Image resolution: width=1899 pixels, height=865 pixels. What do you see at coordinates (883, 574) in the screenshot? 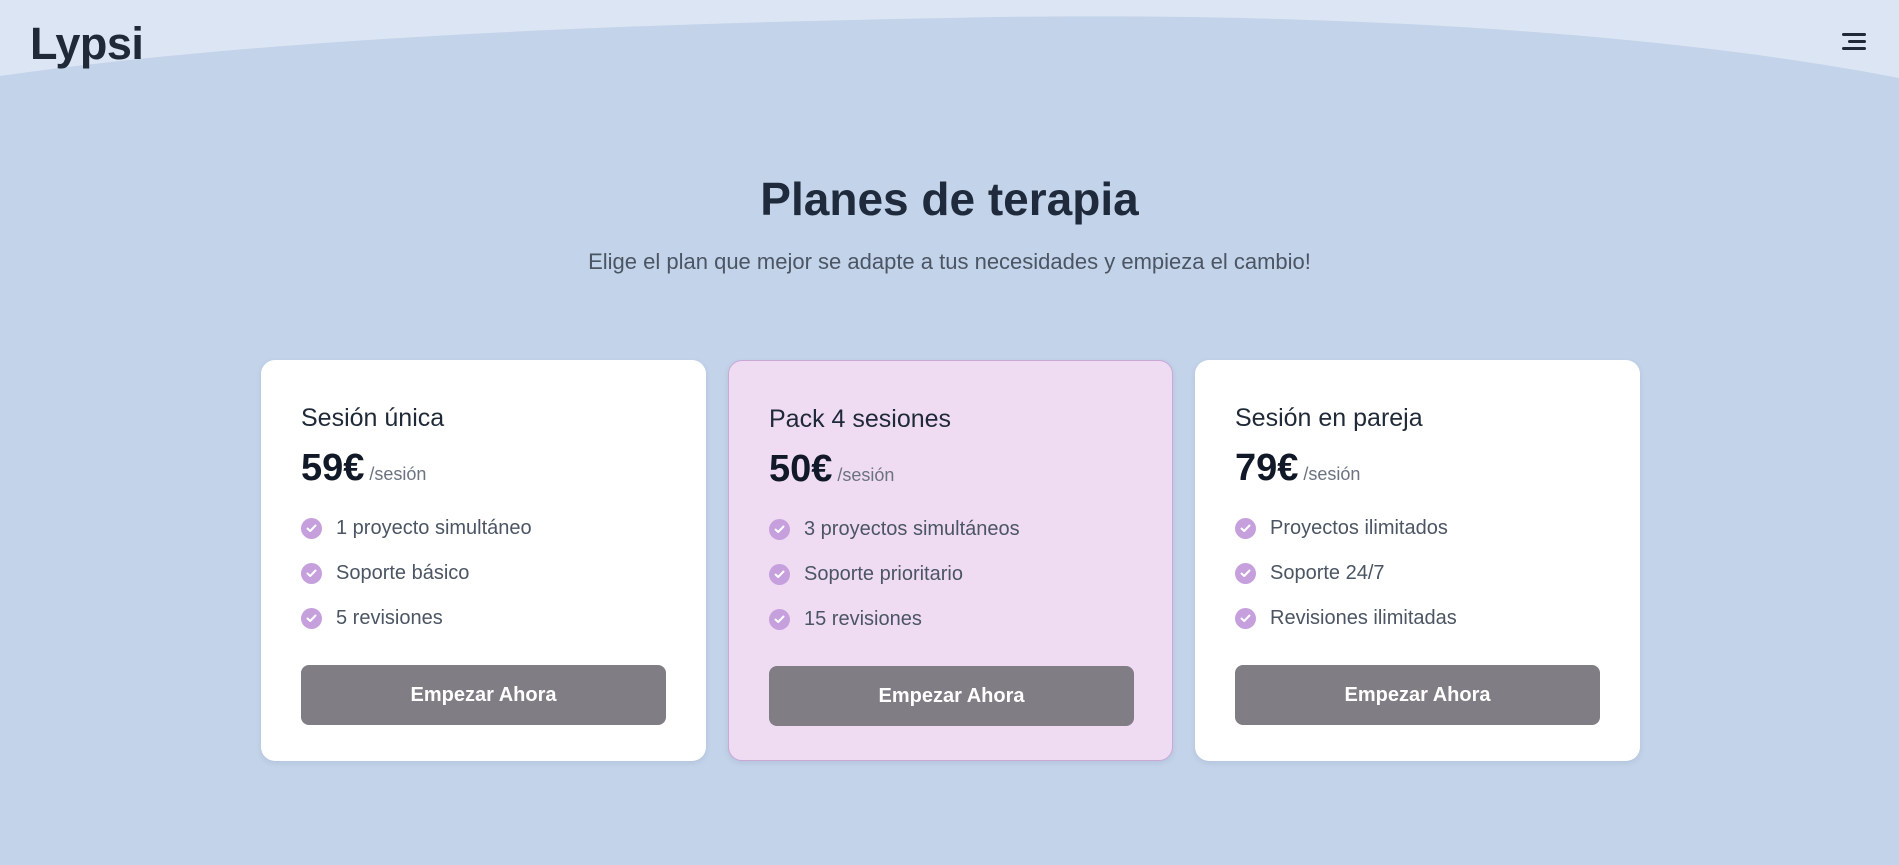
I see `feature-label: Soporte prioritario` at bounding box center [883, 574].